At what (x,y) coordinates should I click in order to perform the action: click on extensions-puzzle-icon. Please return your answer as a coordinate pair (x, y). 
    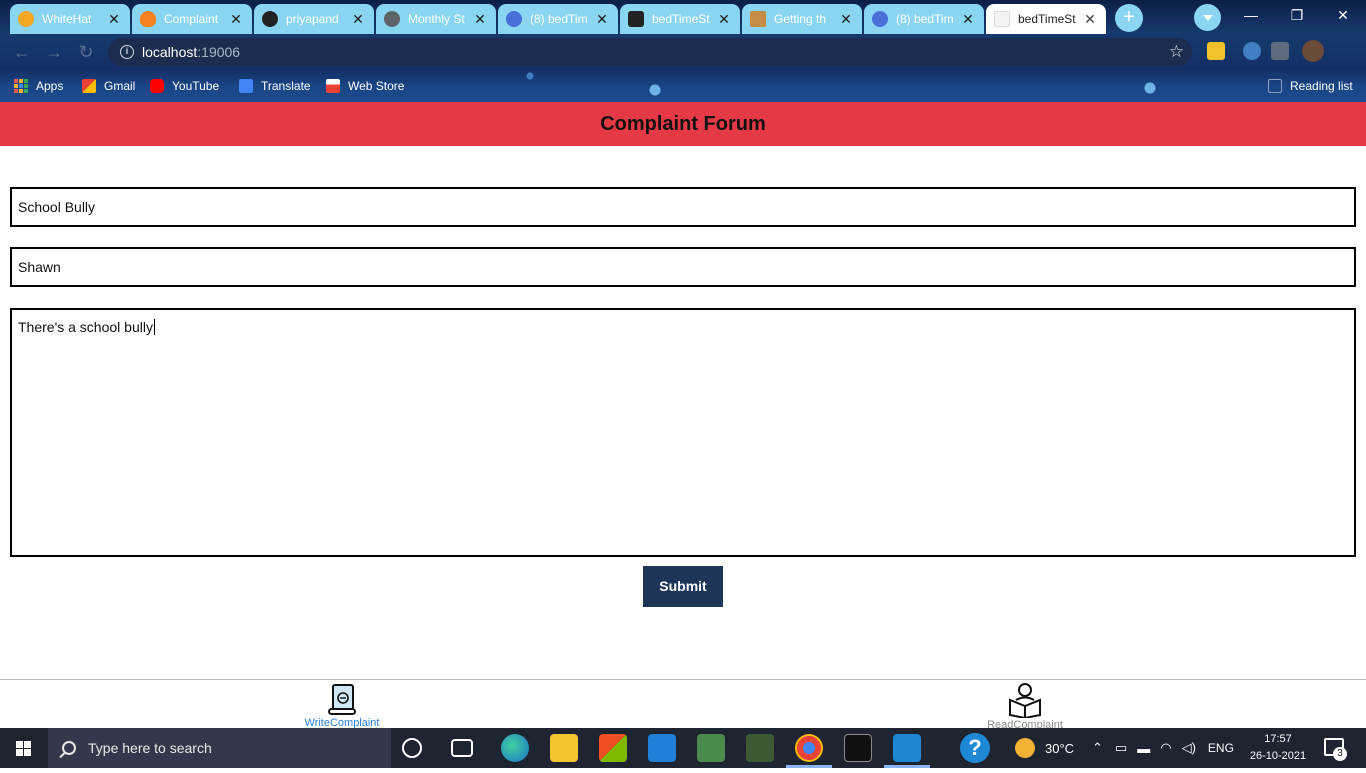
    Looking at the image, I should click on (1280, 51).